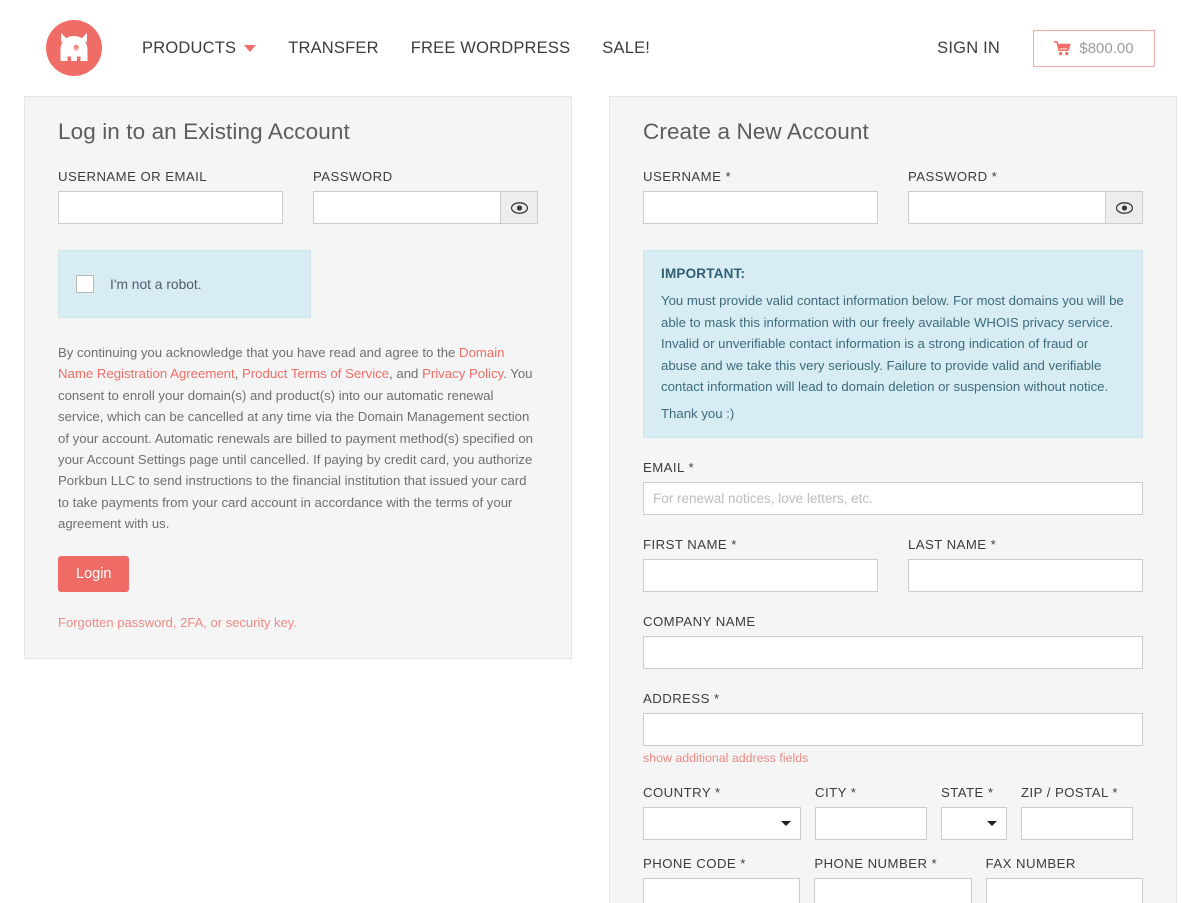  I want to click on nav-label-free-wordpress: FREE WORDPRESS, so click(490, 47).